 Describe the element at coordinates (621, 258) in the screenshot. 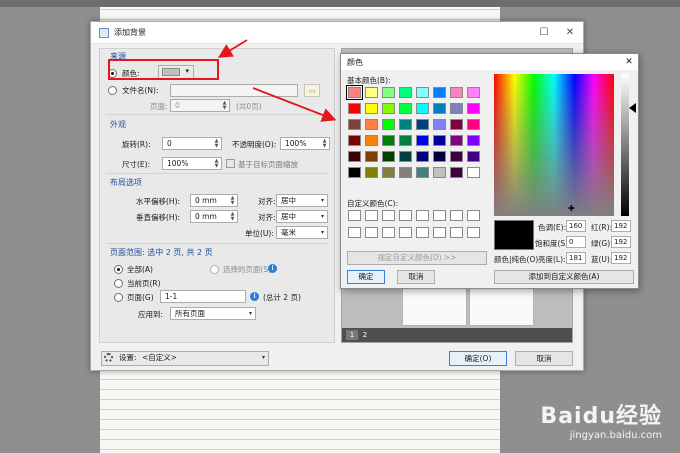

I see `blue-input: 192` at that location.